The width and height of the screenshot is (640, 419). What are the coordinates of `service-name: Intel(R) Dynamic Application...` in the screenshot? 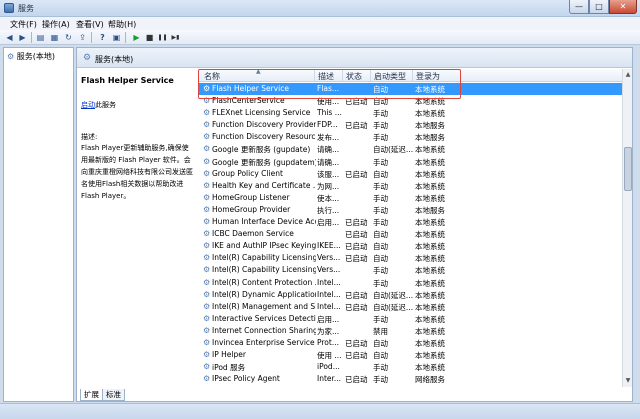 It's located at (264, 294).